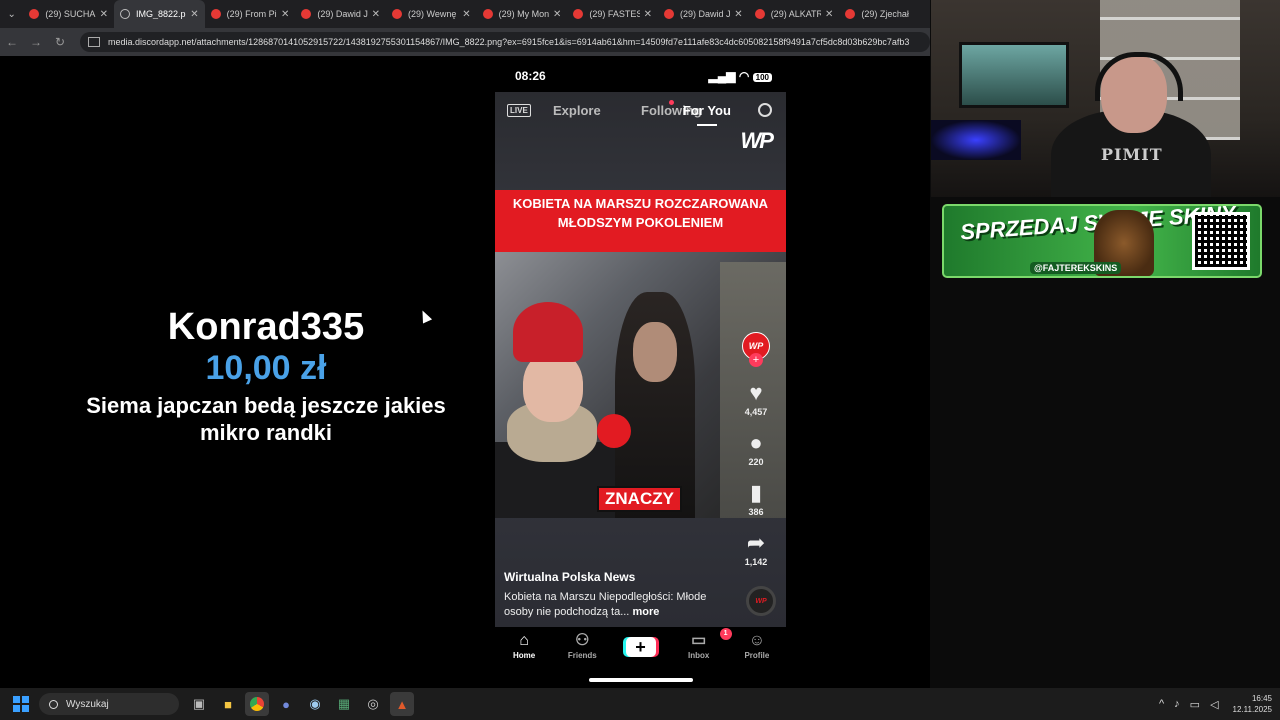 This screenshot has height=720, width=1280. What do you see at coordinates (228, 704) in the screenshot?
I see `file-explorer-icon: ■` at bounding box center [228, 704].